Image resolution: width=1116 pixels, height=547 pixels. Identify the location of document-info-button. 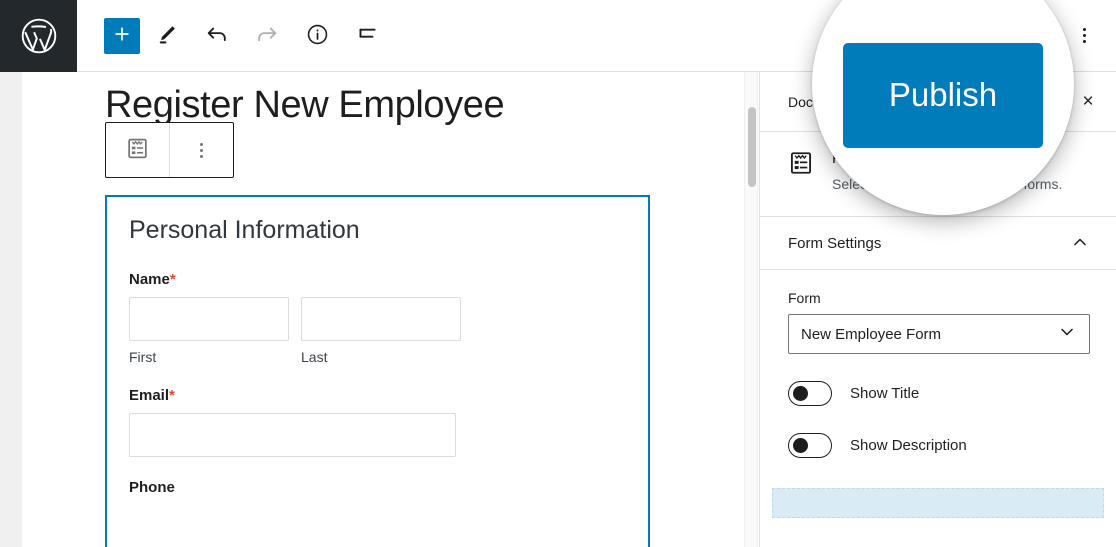
(317, 36).